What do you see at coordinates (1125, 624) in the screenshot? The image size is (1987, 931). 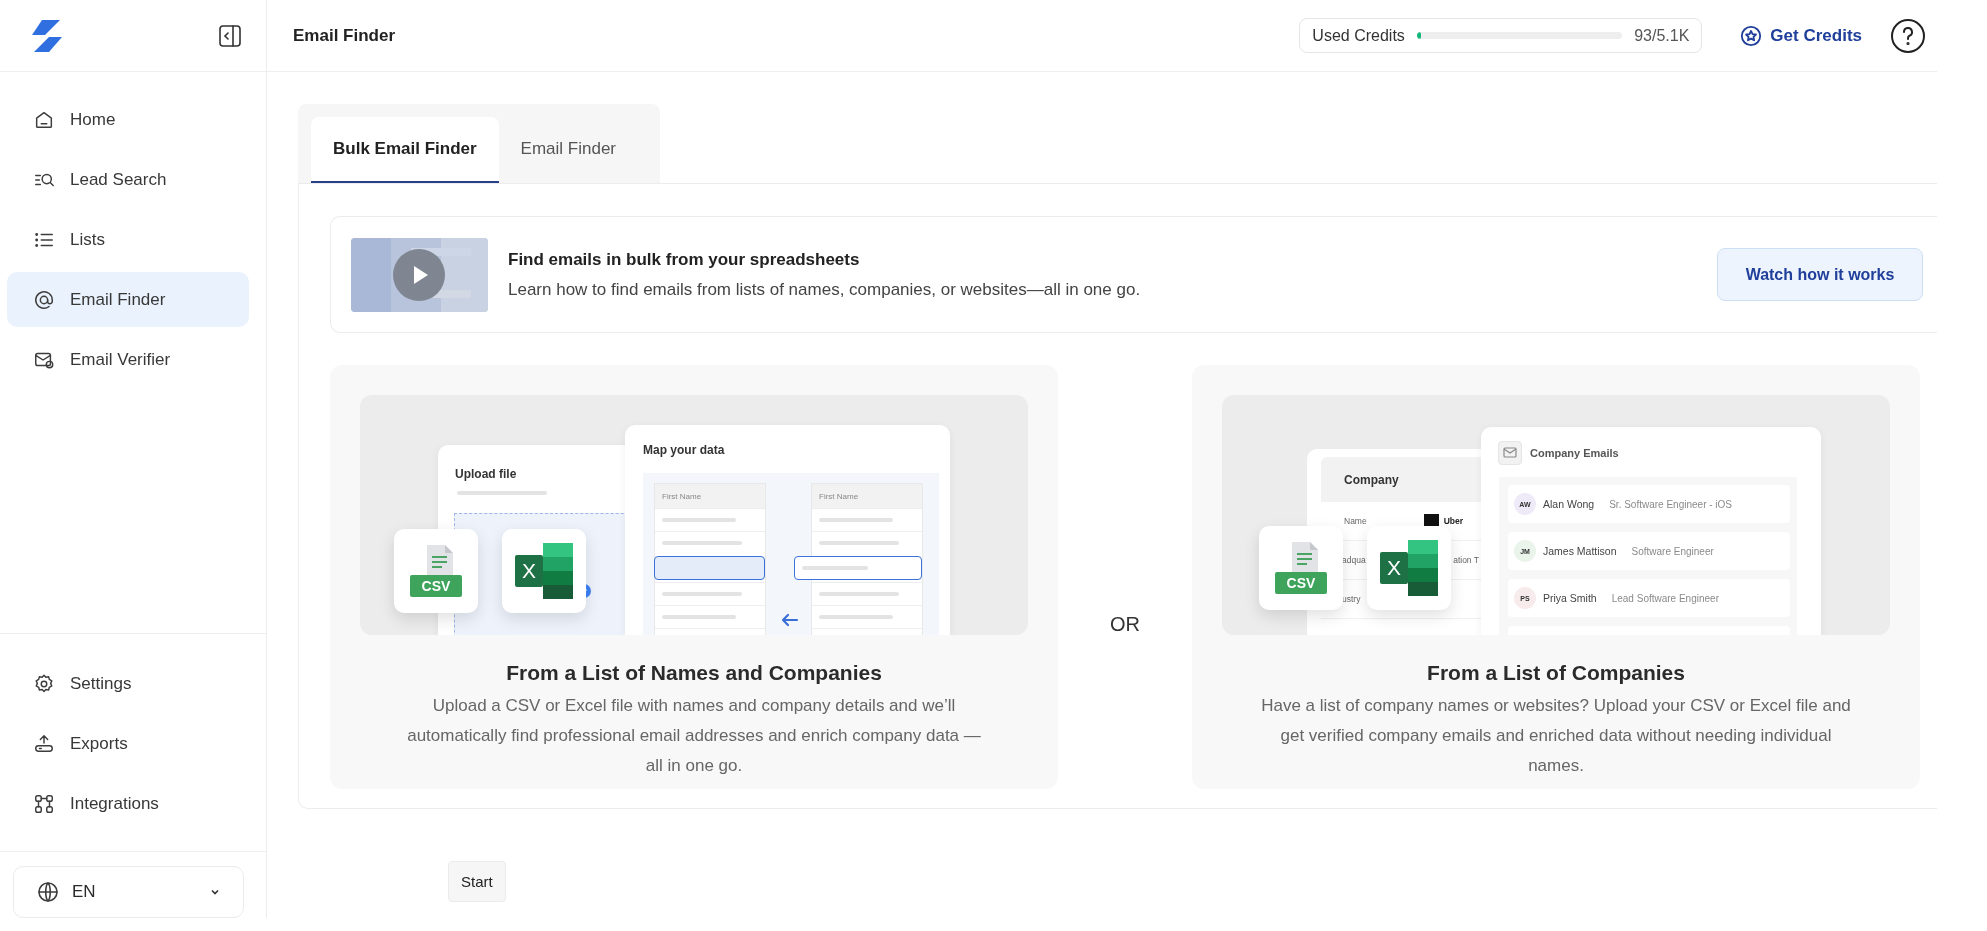 I see `or-separator: OR` at bounding box center [1125, 624].